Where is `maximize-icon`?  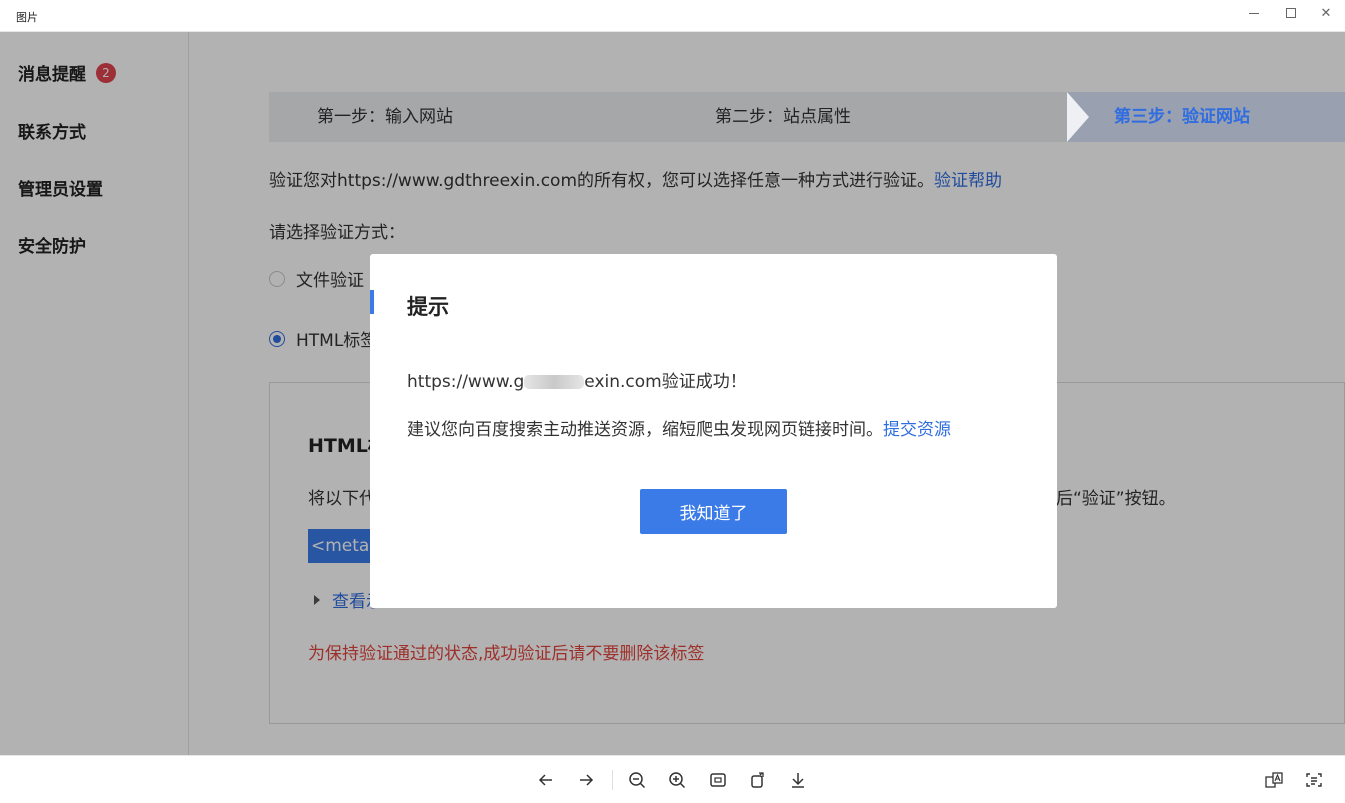 maximize-icon is located at coordinates (1291, 13).